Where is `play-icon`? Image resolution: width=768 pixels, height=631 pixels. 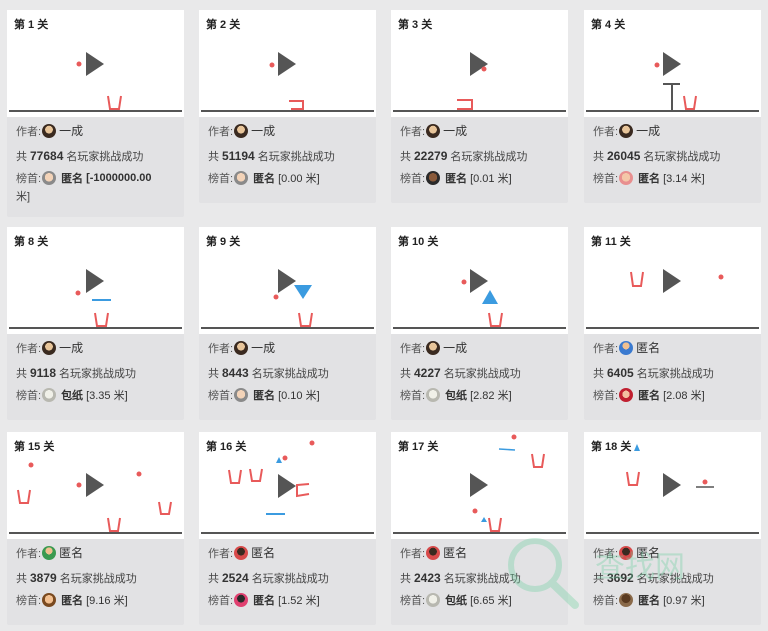 play-icon is located at coordinates (95, 64).